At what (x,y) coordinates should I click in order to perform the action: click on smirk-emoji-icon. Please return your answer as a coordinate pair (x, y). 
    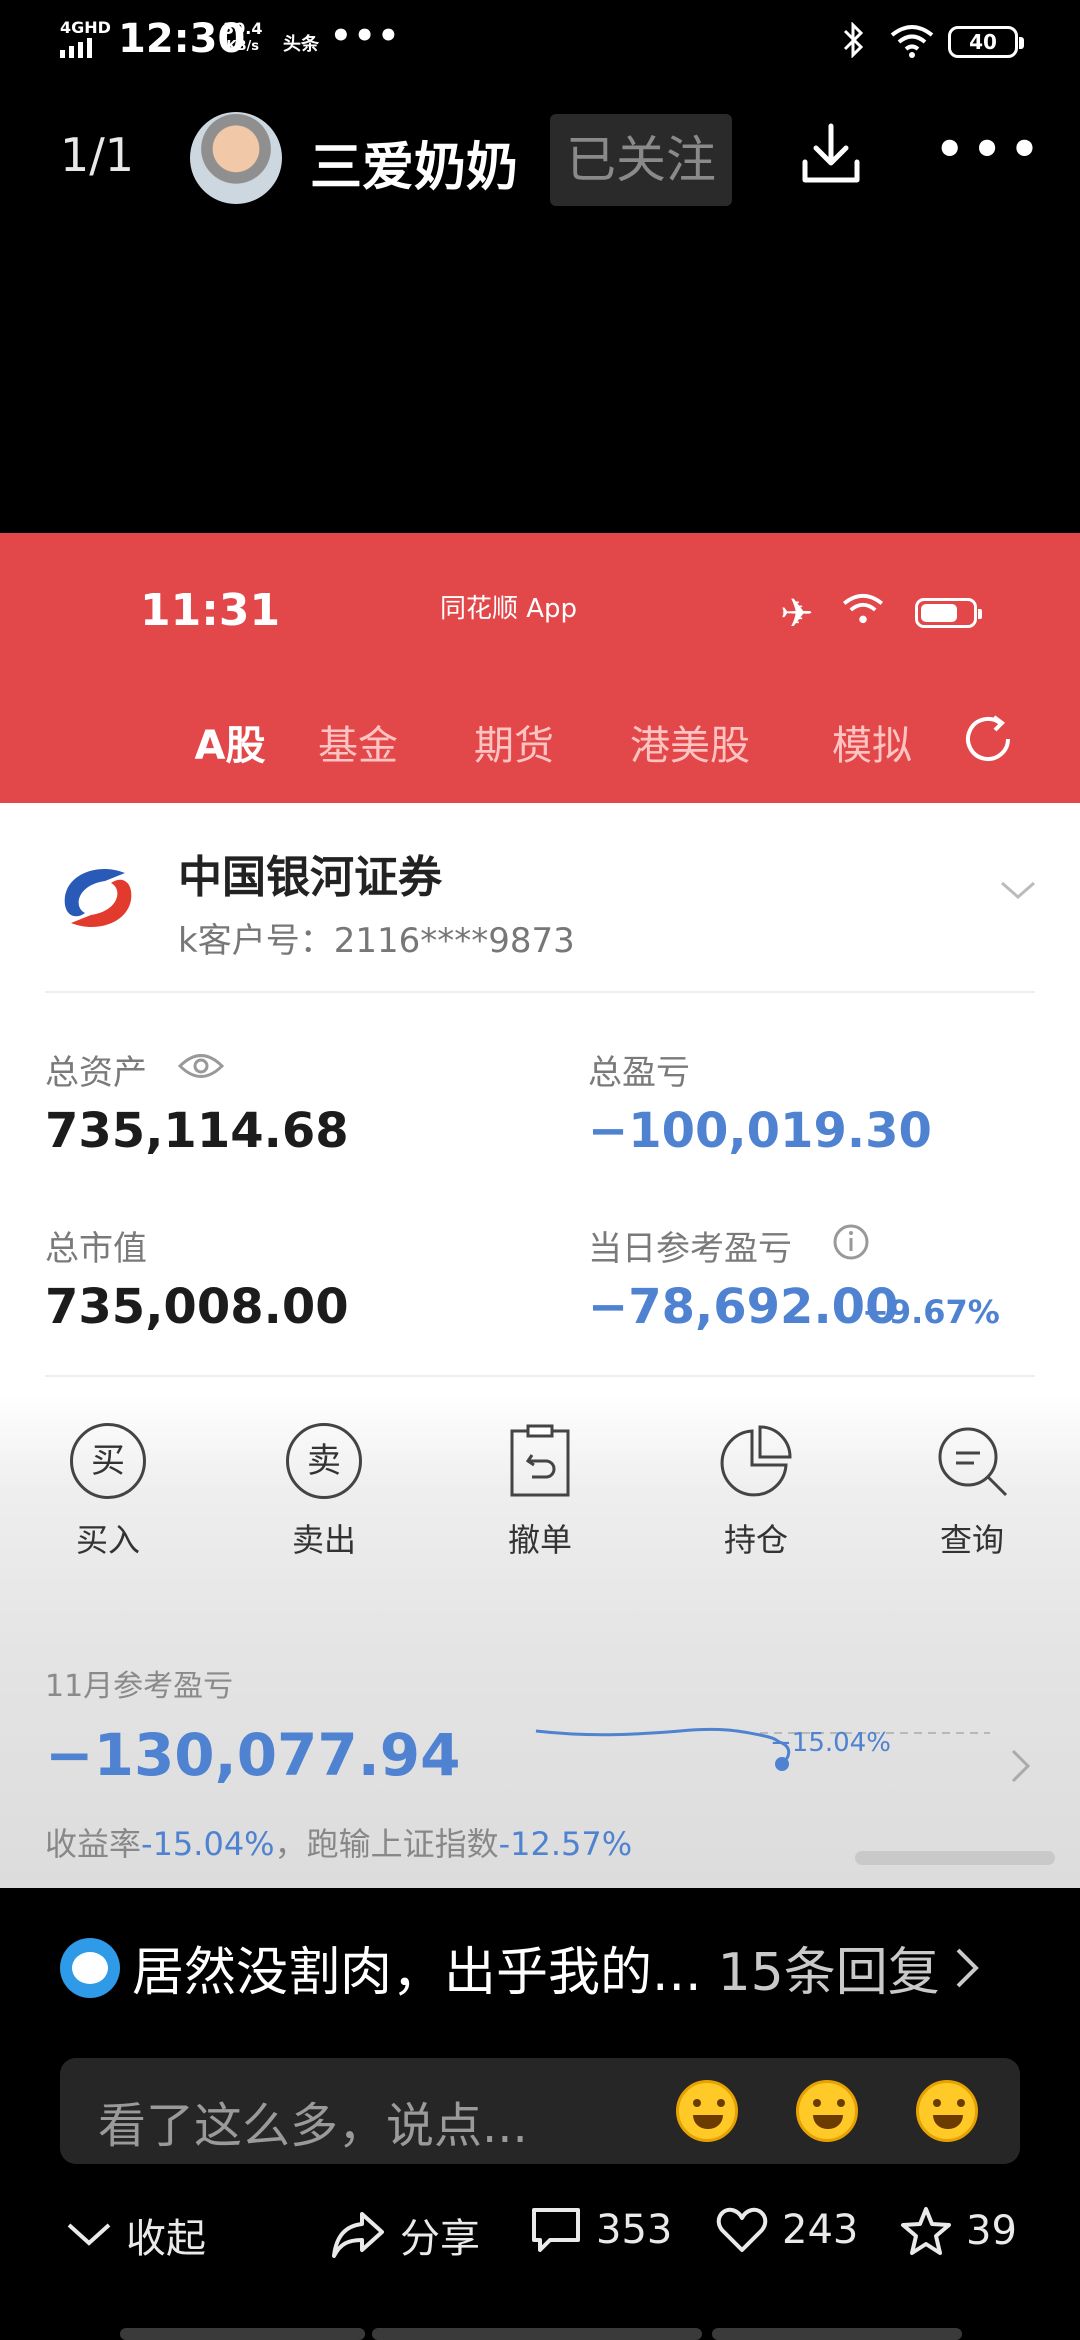
    Looking at the image, I should click on (947, 2111).